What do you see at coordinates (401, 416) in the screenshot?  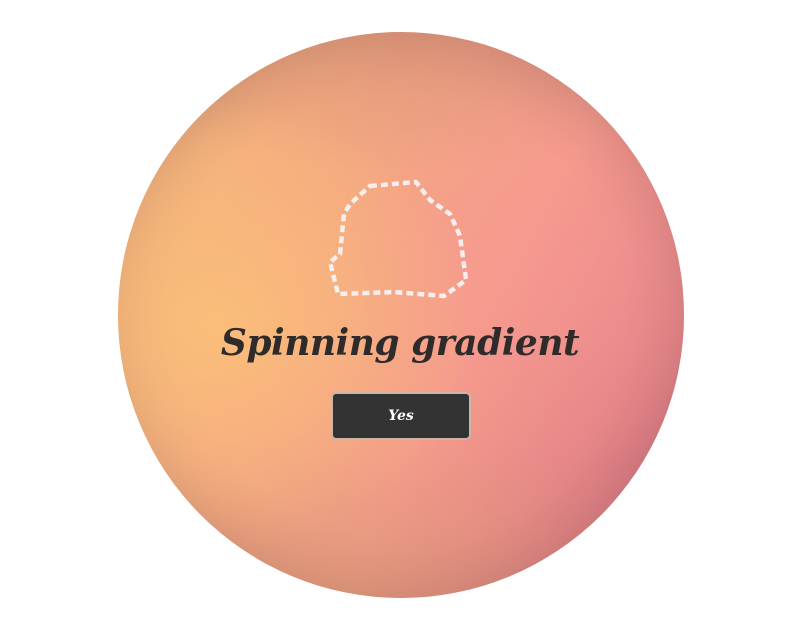 I see `yes-button: Yes` at bounding box center [401, 416].